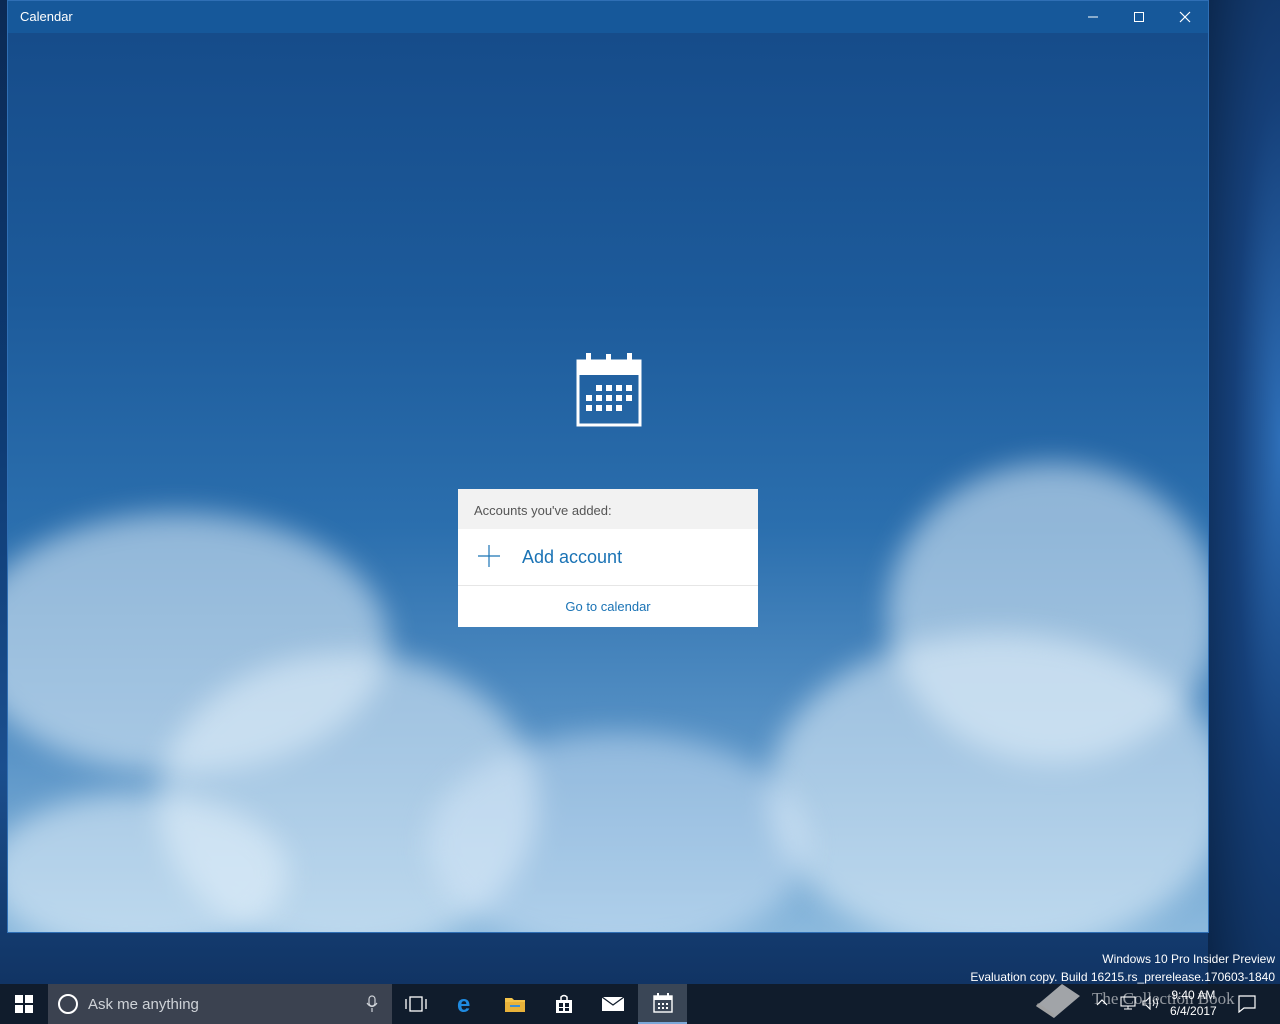  I want to click on action-center-icon, so click(1247, 1004).